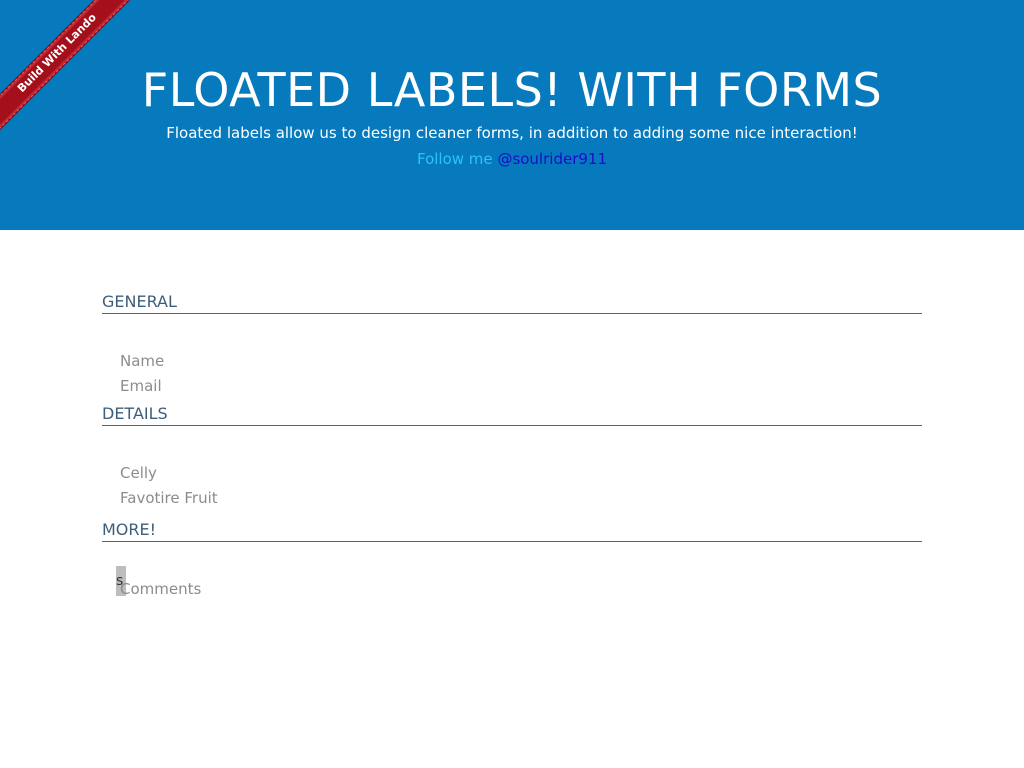 Image resolution: width=1024 pixels, height=768 pixels. What do you see at coordinates (142, 361) in the screenshot?
I see `name-field: Name` at bounding box center [142, 361].